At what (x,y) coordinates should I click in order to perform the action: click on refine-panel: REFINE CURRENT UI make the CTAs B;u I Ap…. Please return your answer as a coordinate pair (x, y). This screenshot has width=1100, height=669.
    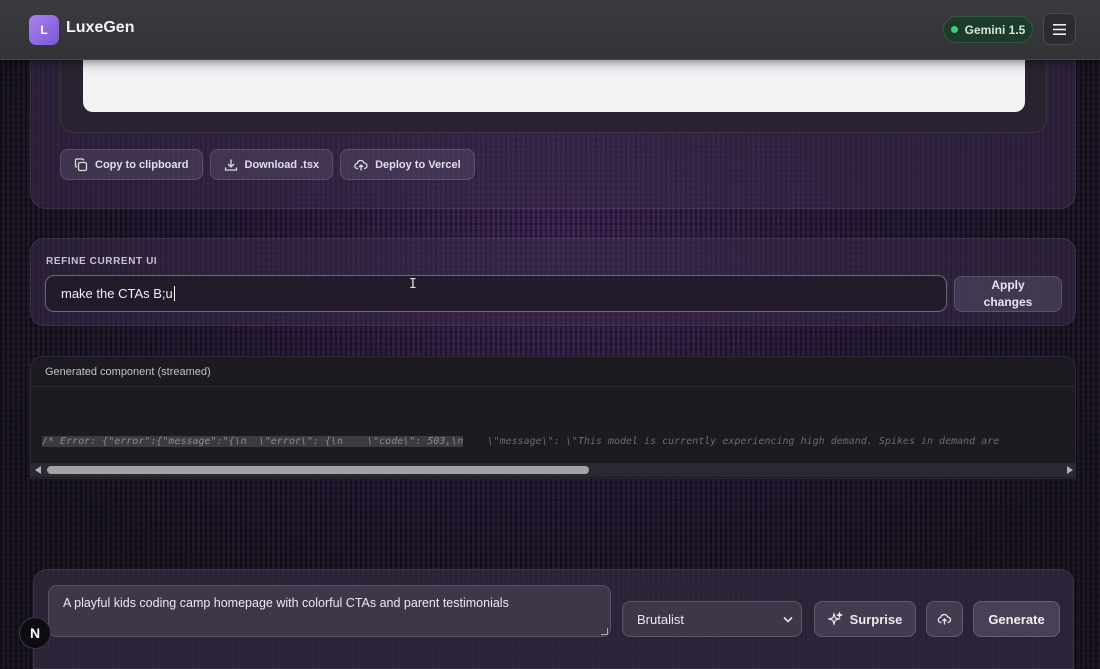
    Looking at the image, I should click on (553, 282).